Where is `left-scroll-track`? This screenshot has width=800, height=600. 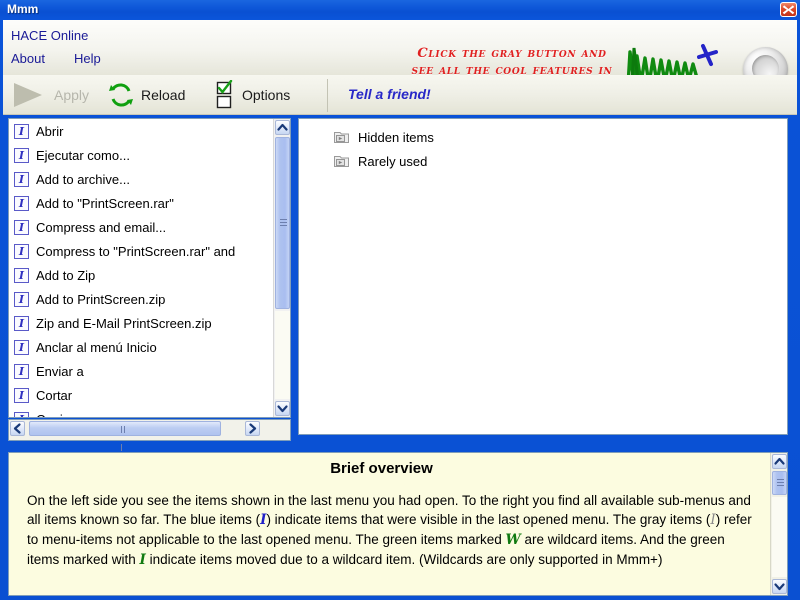 left-scroll-track is located at coordinates (282, 355).